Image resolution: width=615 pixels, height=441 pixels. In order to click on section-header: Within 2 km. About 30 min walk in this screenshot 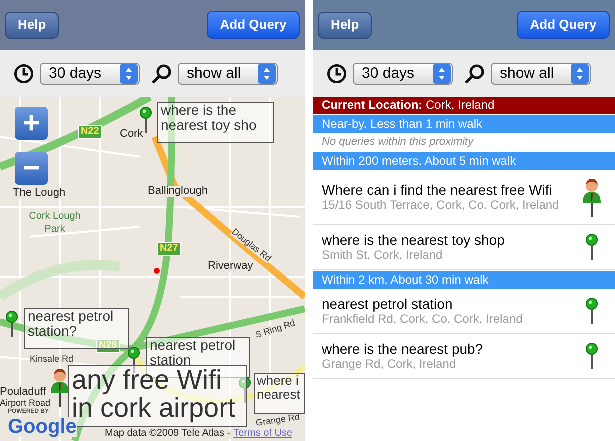, I will do `click(464, 280)`.